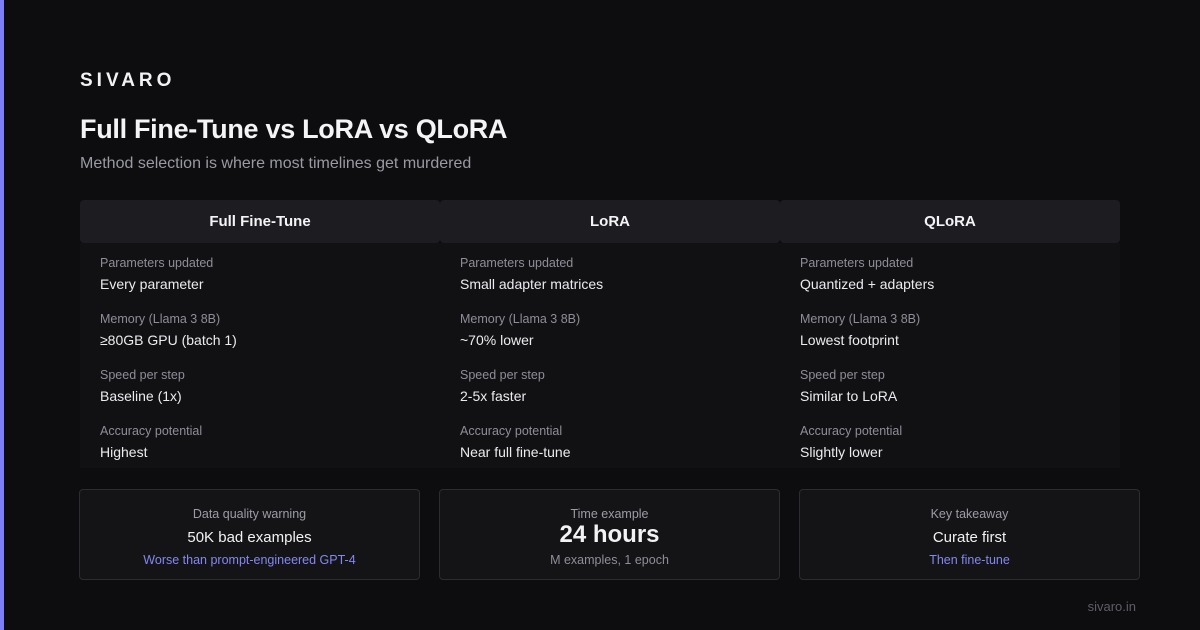  I want to click on cell-value: Every parameter, so click(152, 284).